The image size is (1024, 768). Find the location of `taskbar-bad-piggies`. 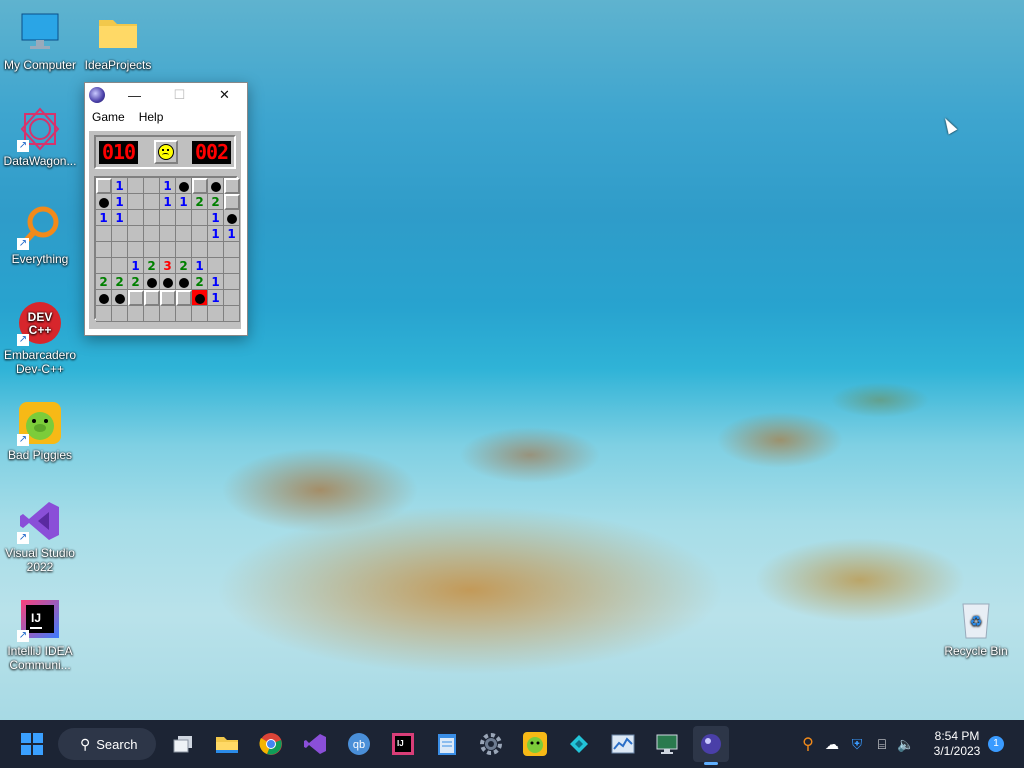

taskbar-bad-piggies is located at coordinates (535, 744).